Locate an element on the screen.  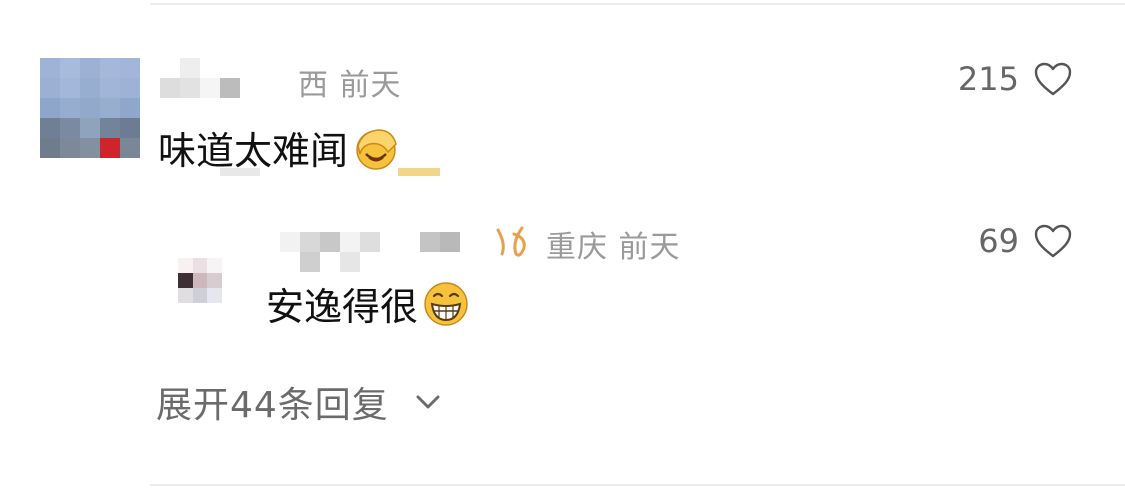
comment-like-count: 215 is located at coordinates (988, 79).